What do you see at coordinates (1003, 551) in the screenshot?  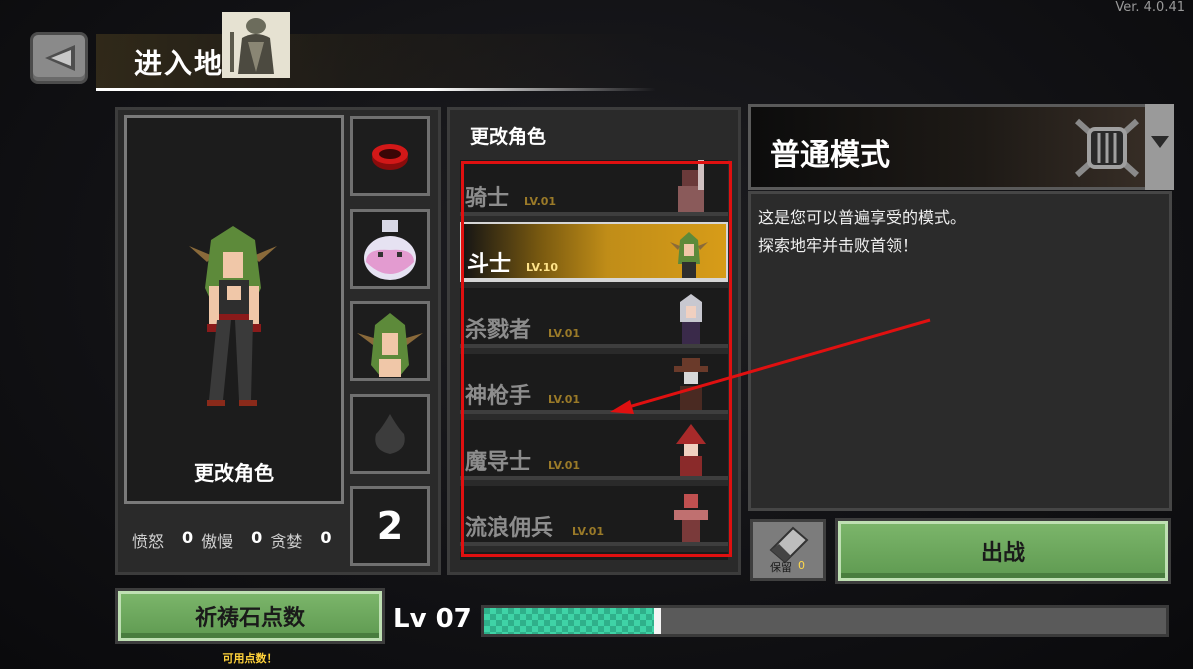 I see `start-battle-button: 出战` at bounding box center [1003, 551].